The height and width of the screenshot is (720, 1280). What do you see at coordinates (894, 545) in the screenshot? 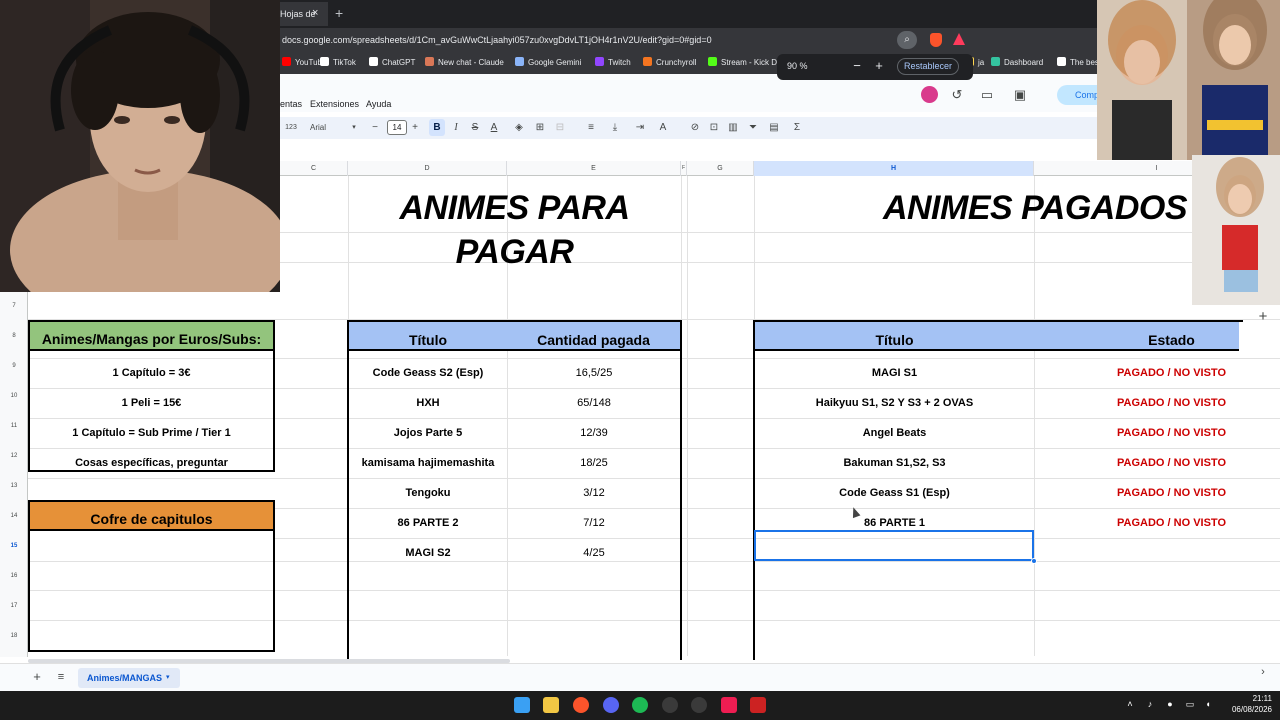
I see `selected-cell-h15` at bounding box center [894, 545].